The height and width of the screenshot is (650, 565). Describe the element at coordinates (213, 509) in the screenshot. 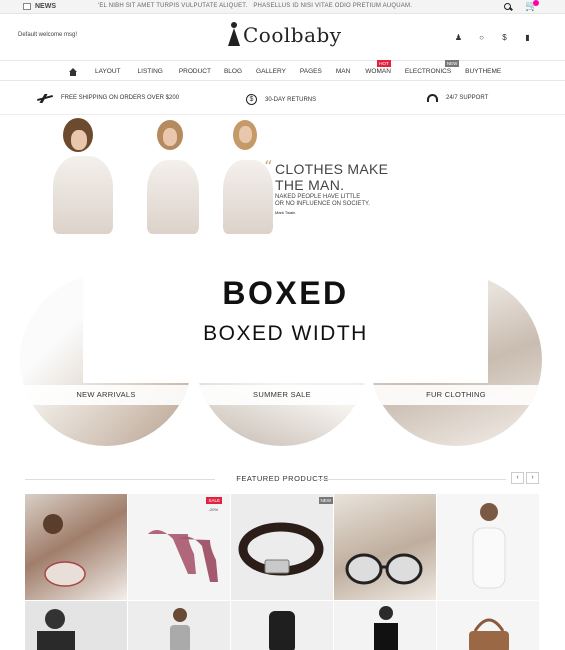

I see `discount-label: -20%` at that location.